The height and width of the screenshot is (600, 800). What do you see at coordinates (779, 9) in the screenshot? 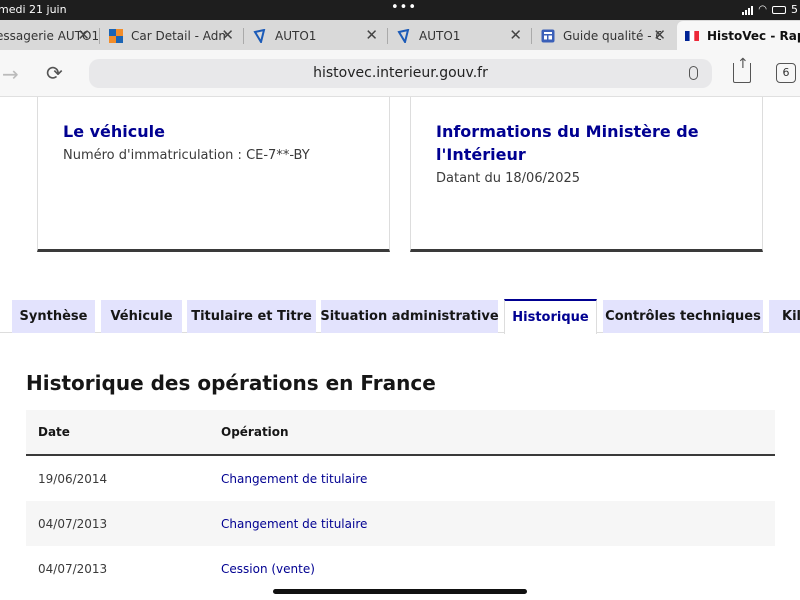
I see `battery-icon` at bounding box center [779, 9].